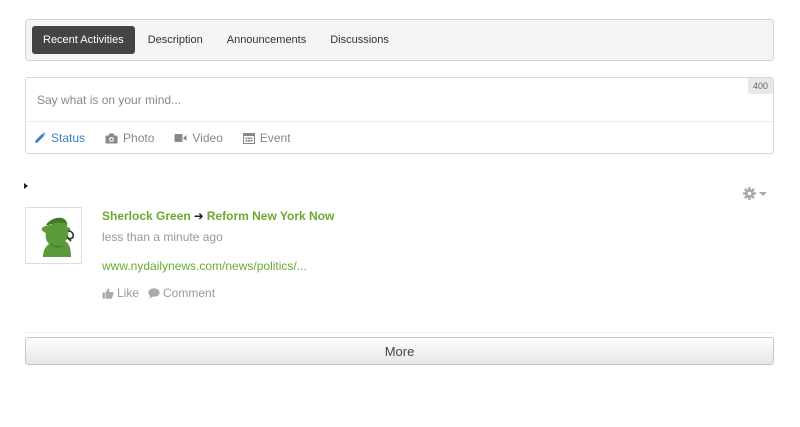  I want to click on comment-button: Comment, so click(181, 293).